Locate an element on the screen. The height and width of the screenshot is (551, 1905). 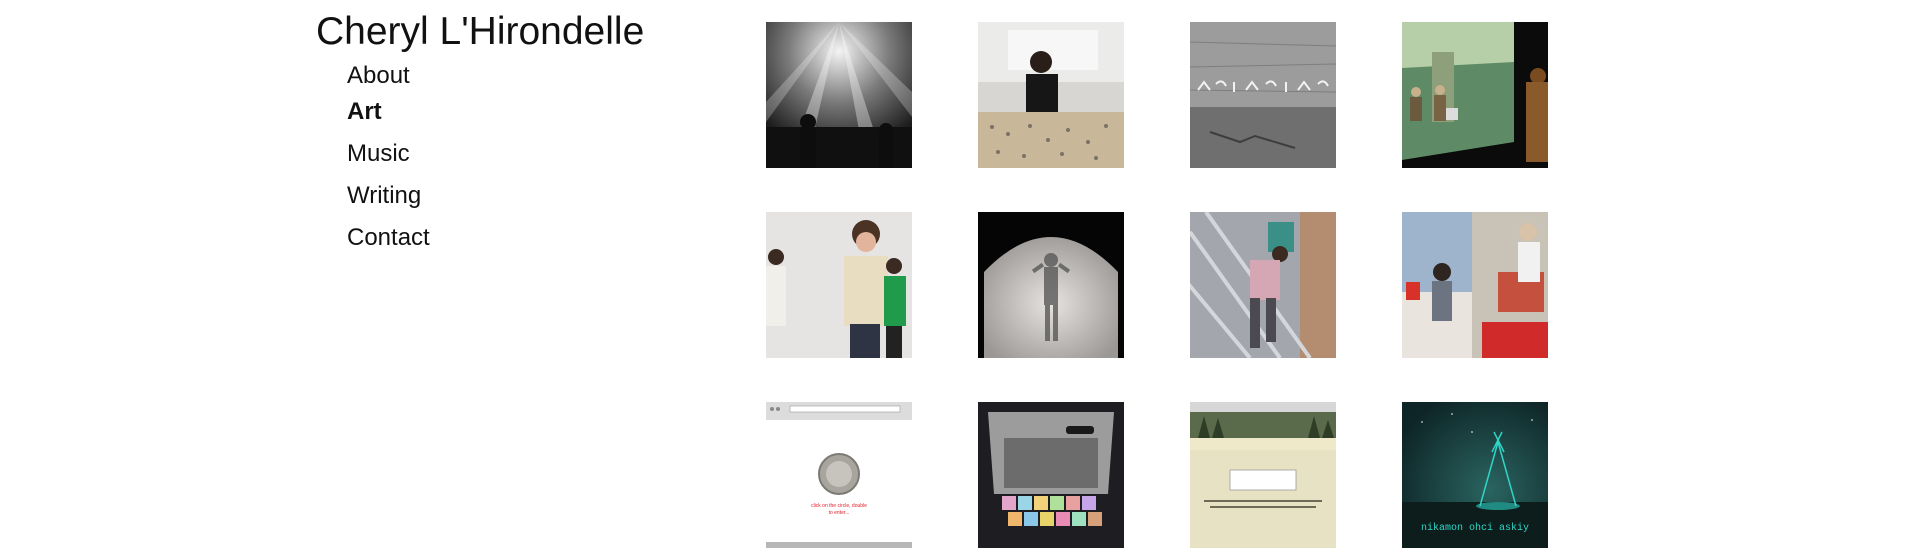
car-window-blocks-photo is located at coordinates (1051, 475).